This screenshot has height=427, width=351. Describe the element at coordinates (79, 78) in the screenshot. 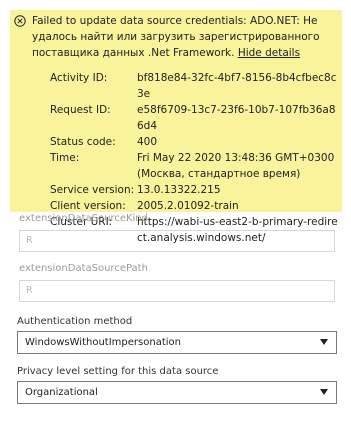

I see `detail-label: Activity ID:` at that location.